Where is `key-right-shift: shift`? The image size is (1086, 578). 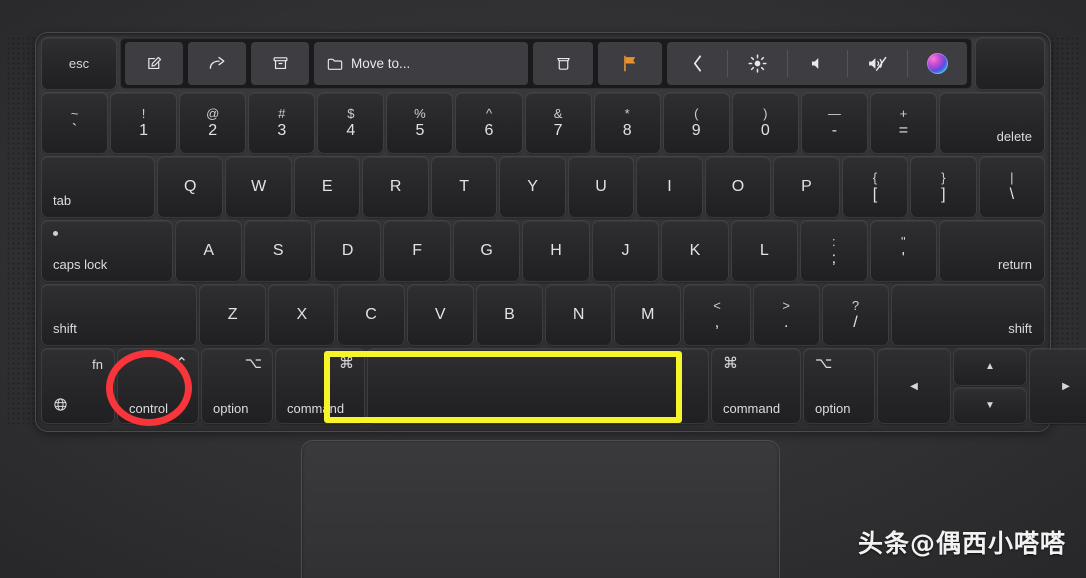 key-right-shift: shift is located at coordinates (968, 315).